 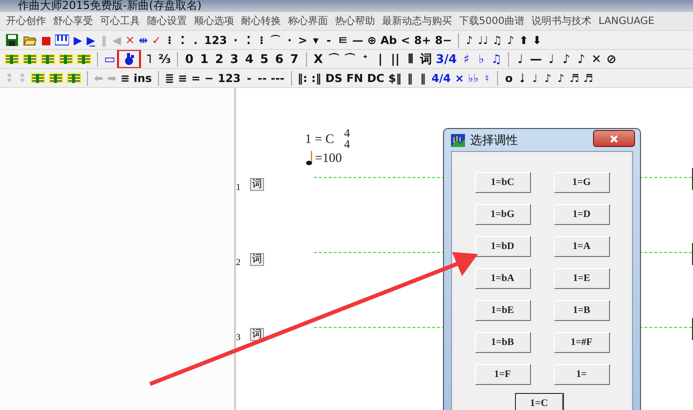 What do you see at coordinates (582, 278) in the screenshot?
I see `key-button: 1=E` at bounding box center [582, 278].